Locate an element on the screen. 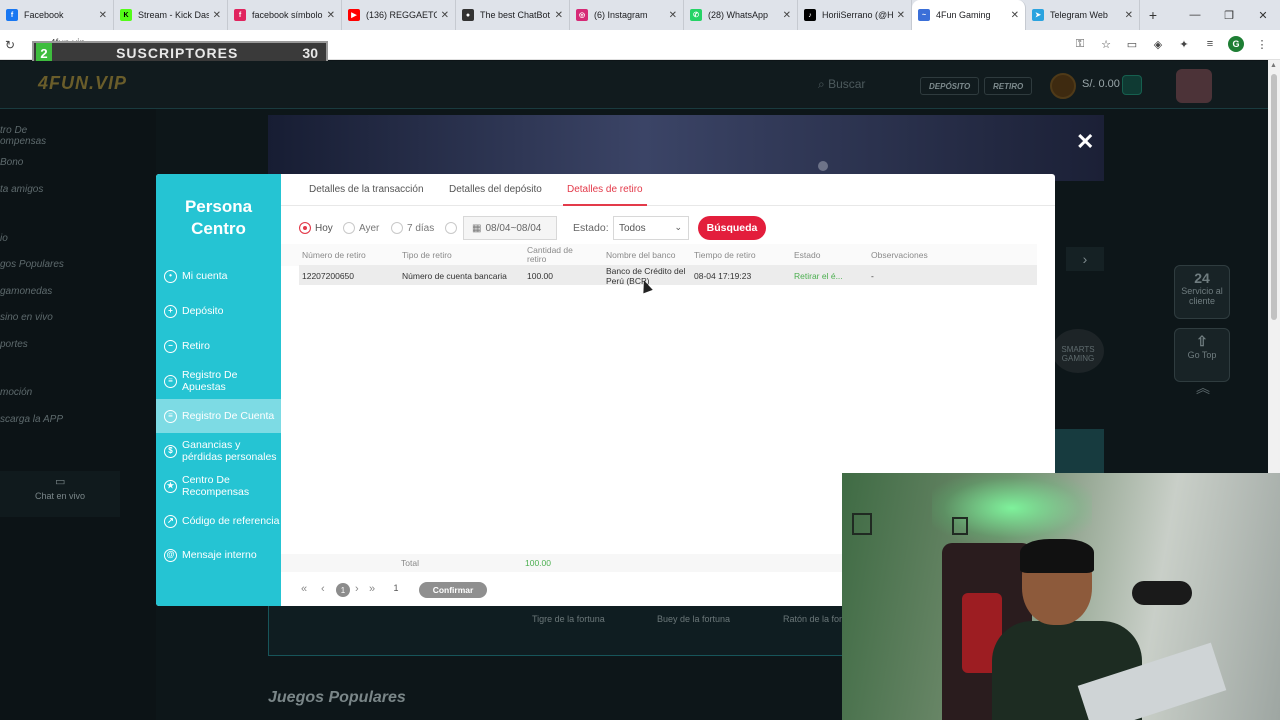 The image size is (1280, 720). prev-page-button: ‹ is located at coordinates (323, 589).